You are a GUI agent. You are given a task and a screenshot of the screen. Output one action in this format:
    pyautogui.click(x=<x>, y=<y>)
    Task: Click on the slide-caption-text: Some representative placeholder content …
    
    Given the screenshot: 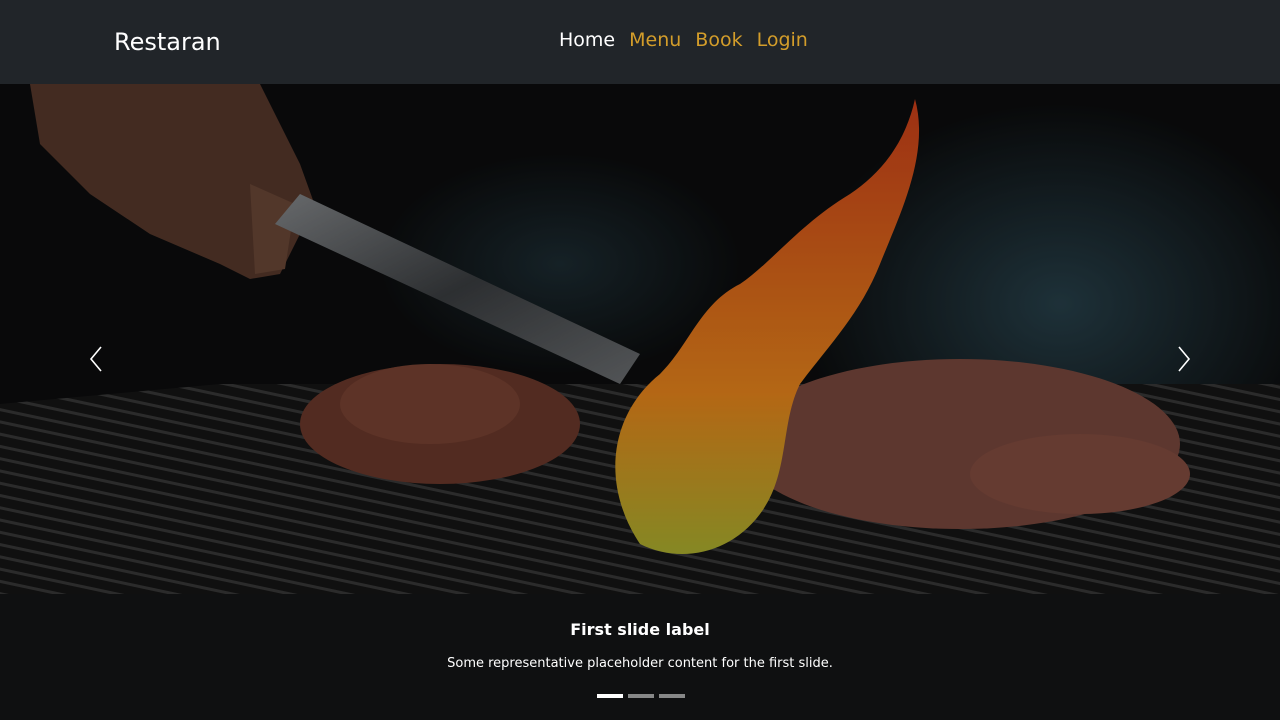 What is the action you would take?
    pyautogui.click(x=640, y=663)
    